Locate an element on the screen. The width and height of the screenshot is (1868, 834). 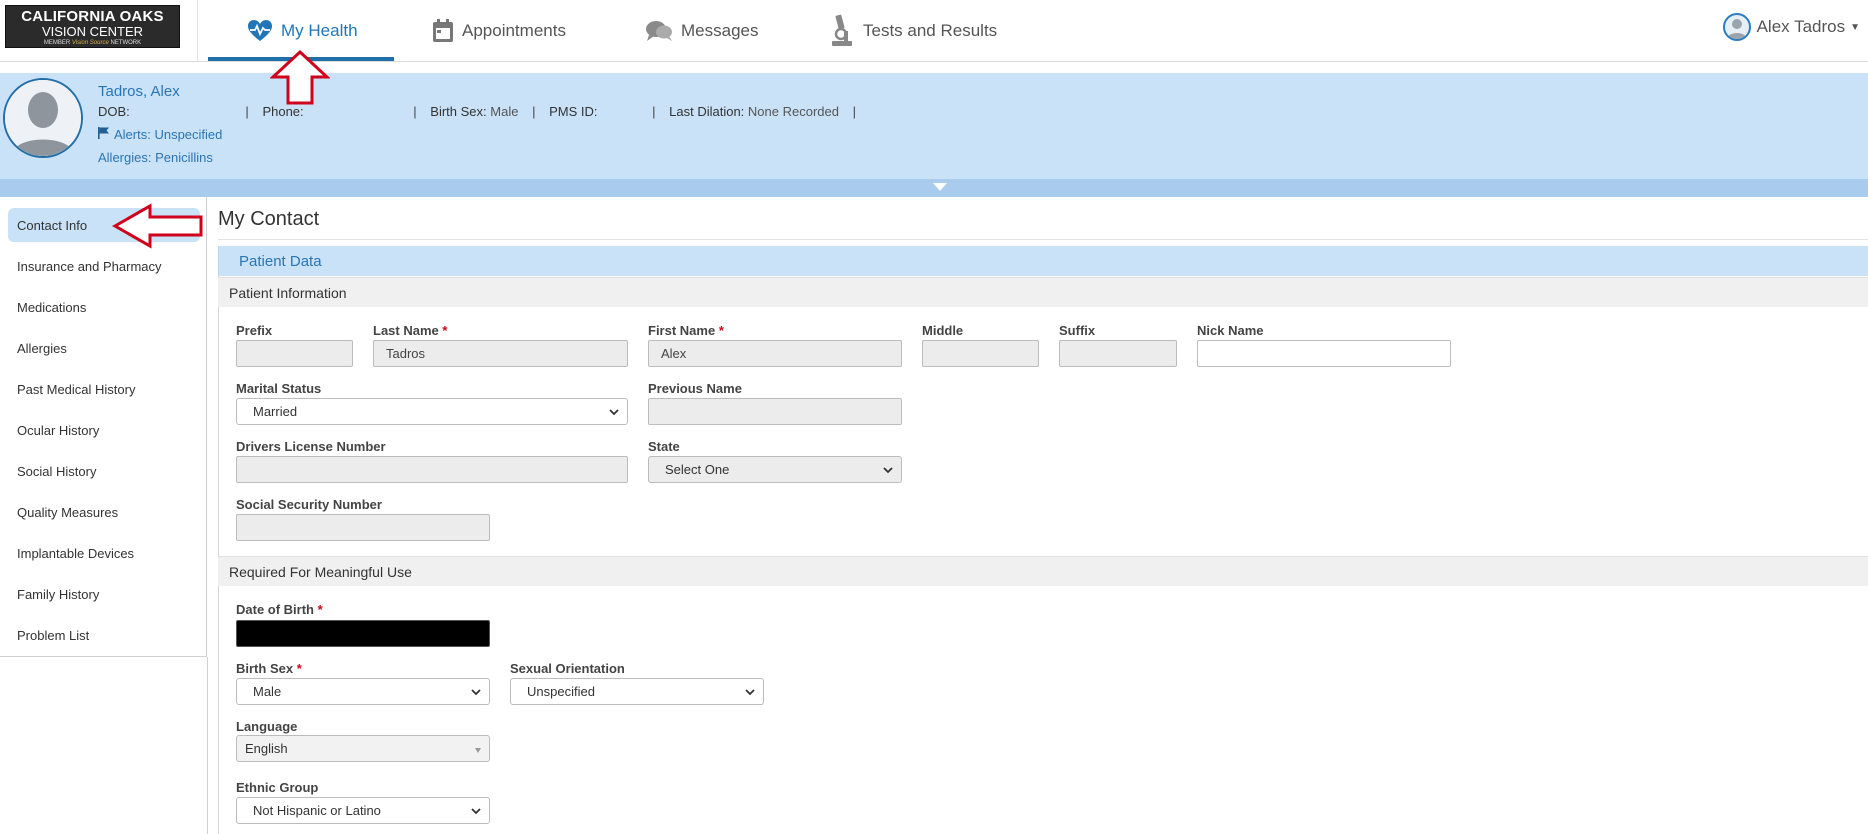
sidebar-item-insurance-and-pharmacy: Insurance and Pharmacy is located at coordinates (104, 266).